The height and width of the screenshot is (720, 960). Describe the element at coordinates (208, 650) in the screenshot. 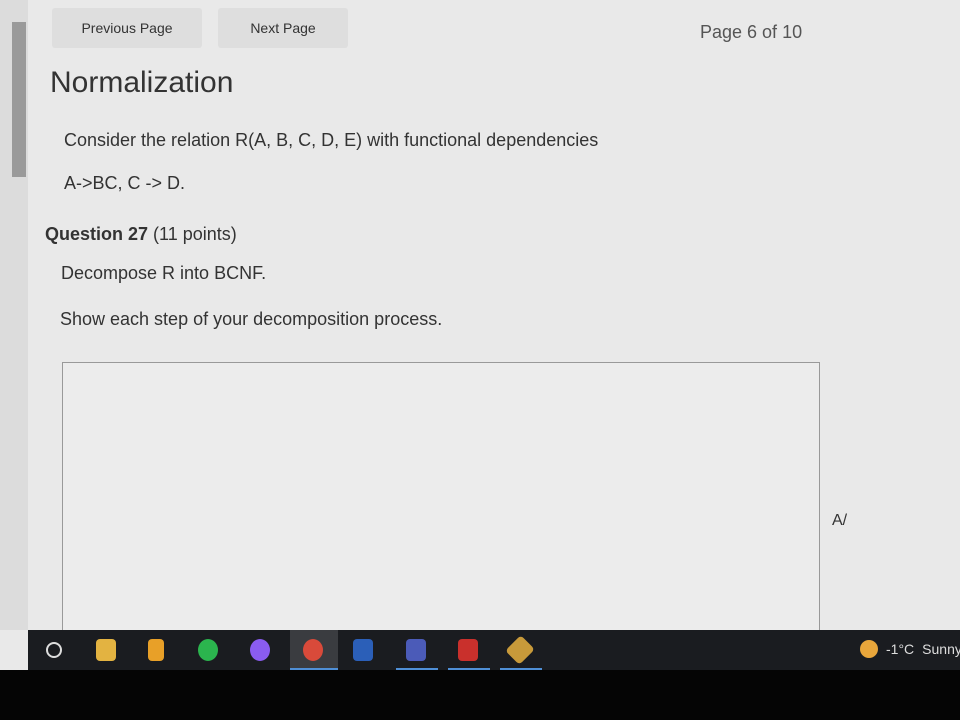

I see `spotify-icon` at that location.